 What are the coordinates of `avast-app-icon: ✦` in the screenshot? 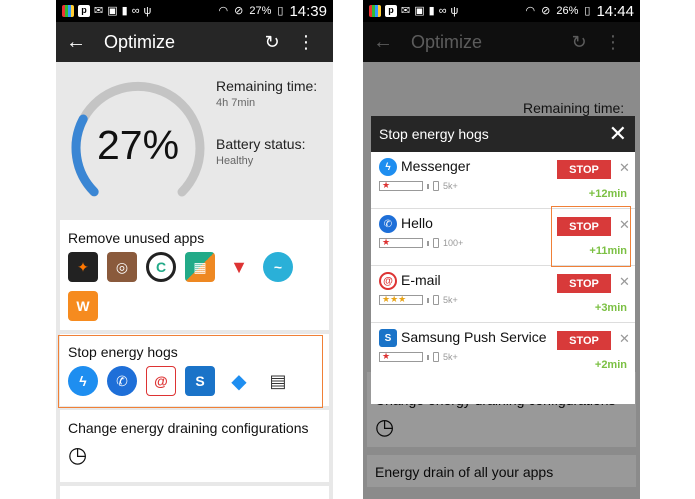 It's located at (83, 267).